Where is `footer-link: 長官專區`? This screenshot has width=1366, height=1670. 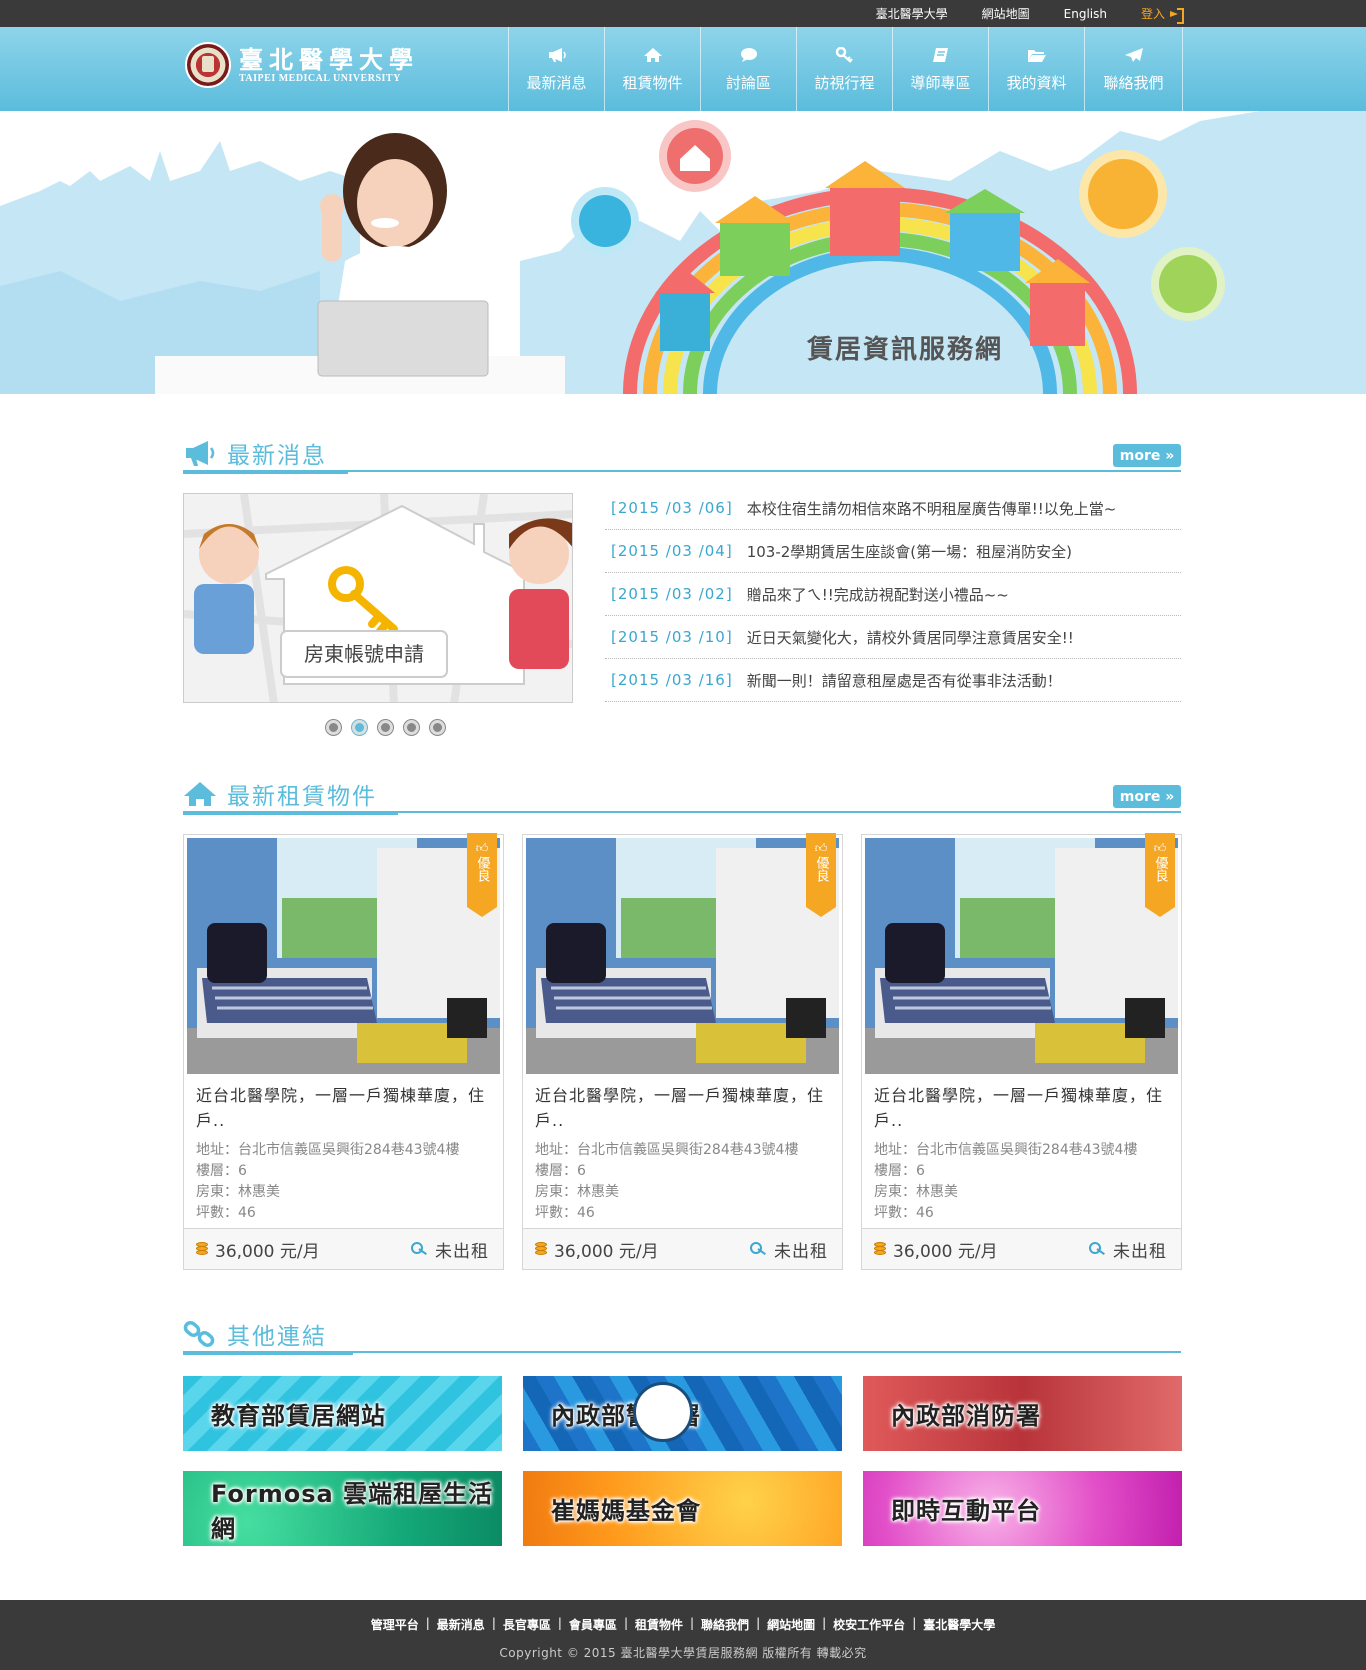 footer-link: 長官專區 is located at coordinates (527, 1624).